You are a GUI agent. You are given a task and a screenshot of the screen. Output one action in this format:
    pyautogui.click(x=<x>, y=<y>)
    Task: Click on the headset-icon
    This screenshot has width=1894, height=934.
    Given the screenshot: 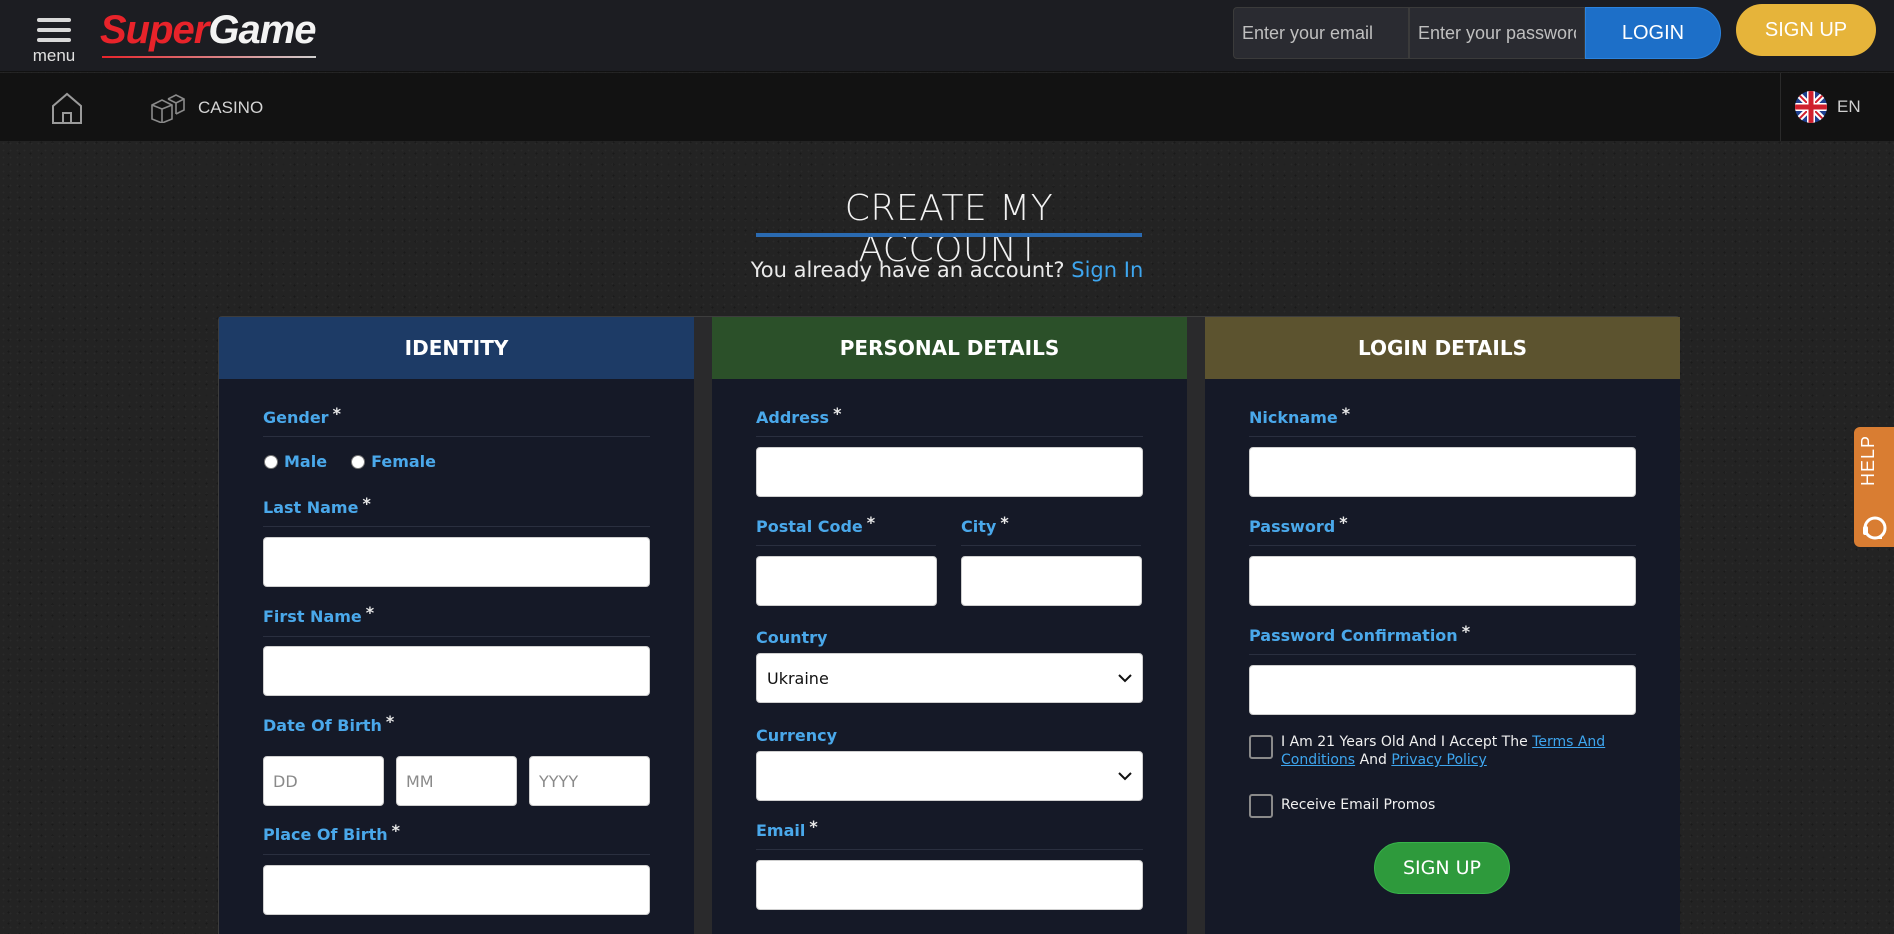 What is the action you would take?
    pyautogui.click(x=1875, y=528)
    